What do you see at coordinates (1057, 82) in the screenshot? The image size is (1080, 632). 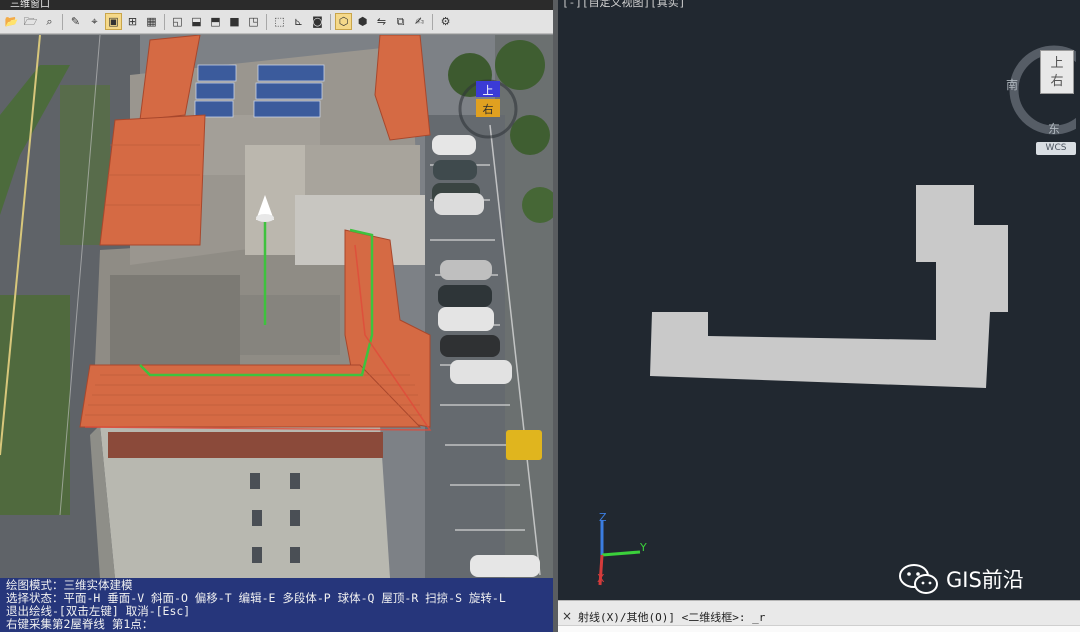 I see `viewcube-face-front: 右` at bounding box center [1057, 82].